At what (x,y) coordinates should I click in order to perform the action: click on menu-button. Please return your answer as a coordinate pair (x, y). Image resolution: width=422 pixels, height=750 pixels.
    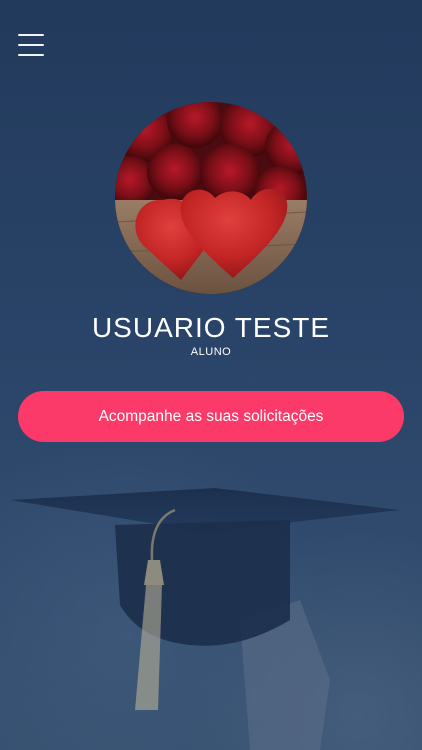
    Looking at the image, I should click on (31, 45).